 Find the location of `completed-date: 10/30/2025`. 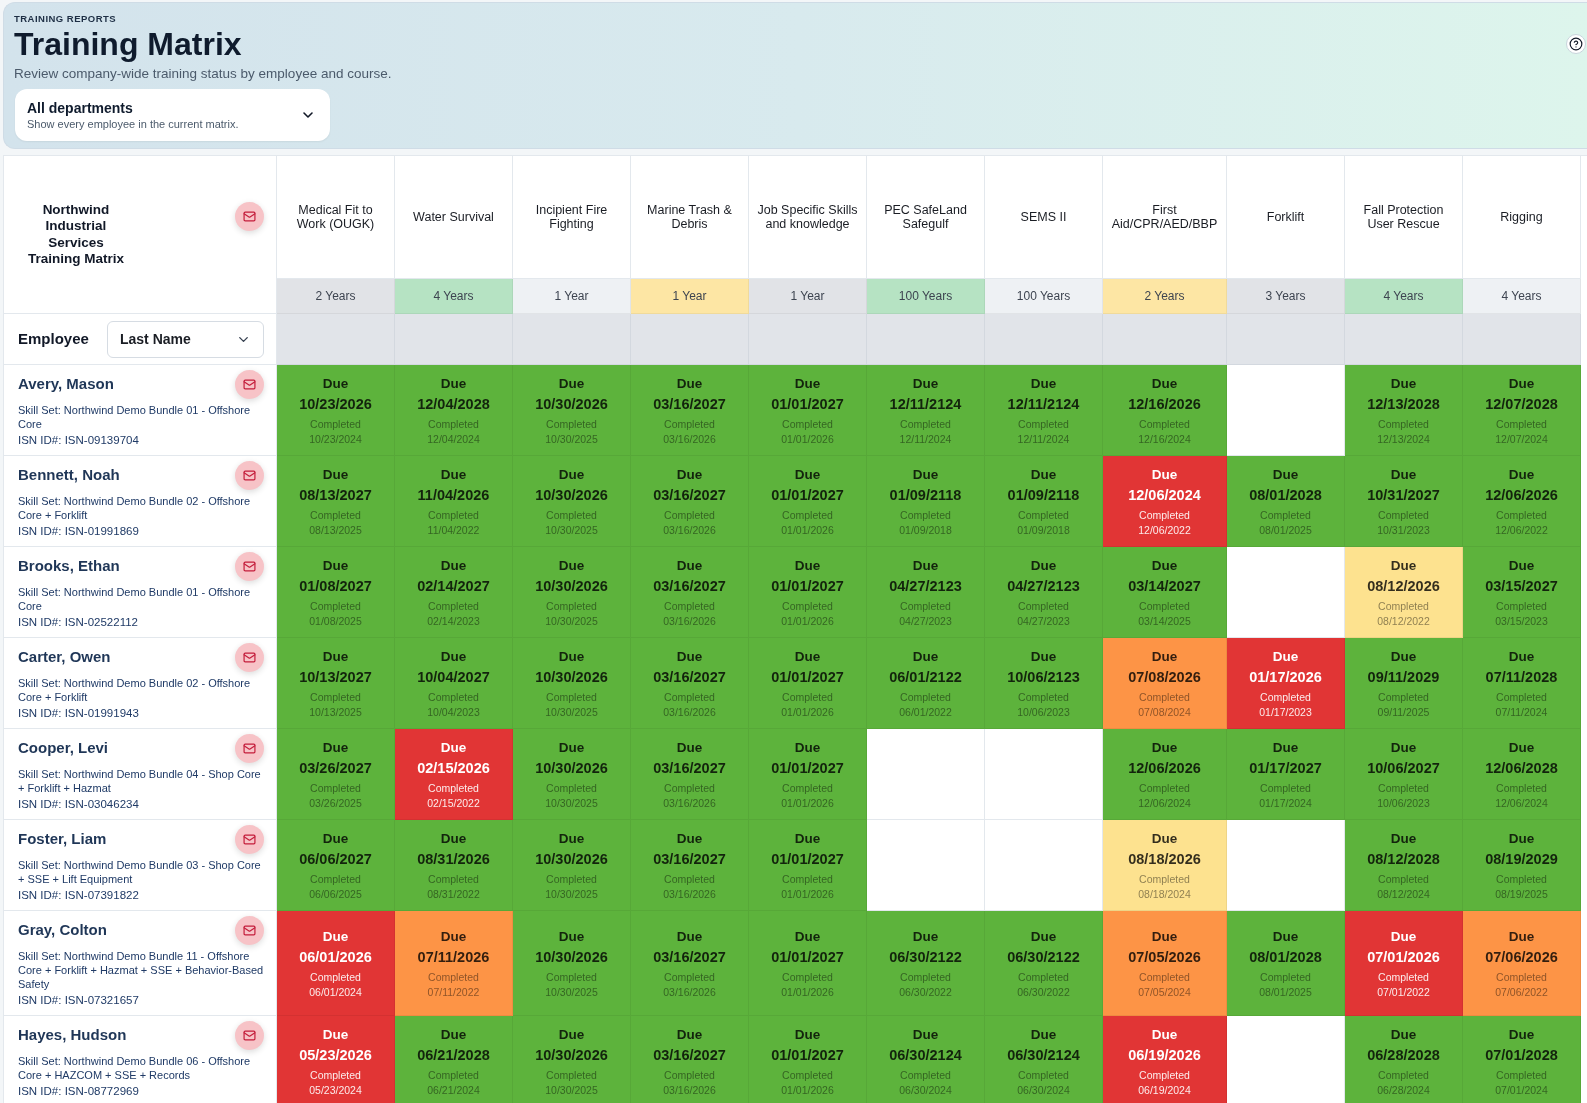

completed-date: 10/30/2025 is located at coordinates (571, 529).